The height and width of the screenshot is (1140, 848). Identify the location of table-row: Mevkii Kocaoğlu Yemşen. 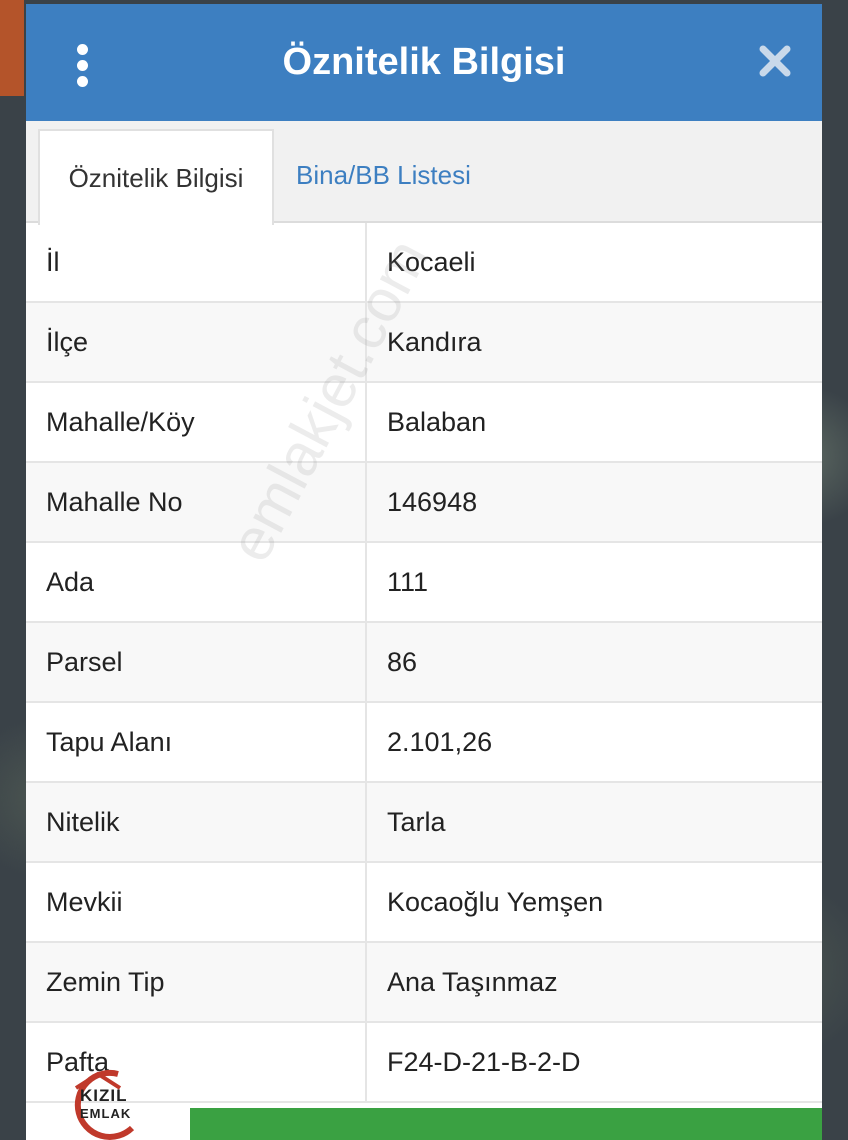
(424, 902).